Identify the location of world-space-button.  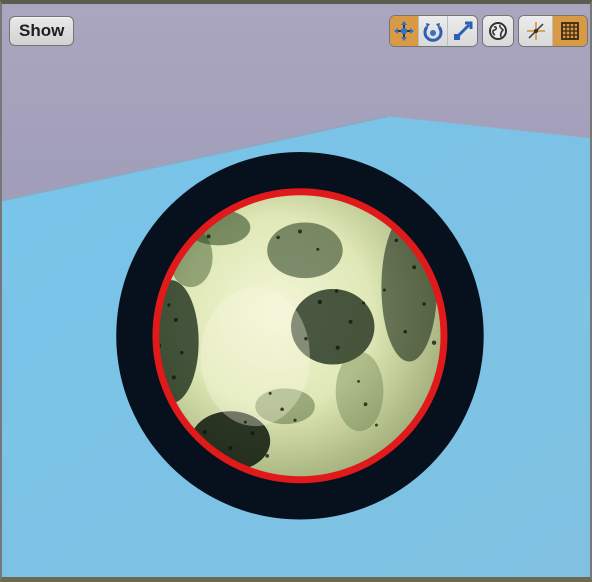
(498, 31).